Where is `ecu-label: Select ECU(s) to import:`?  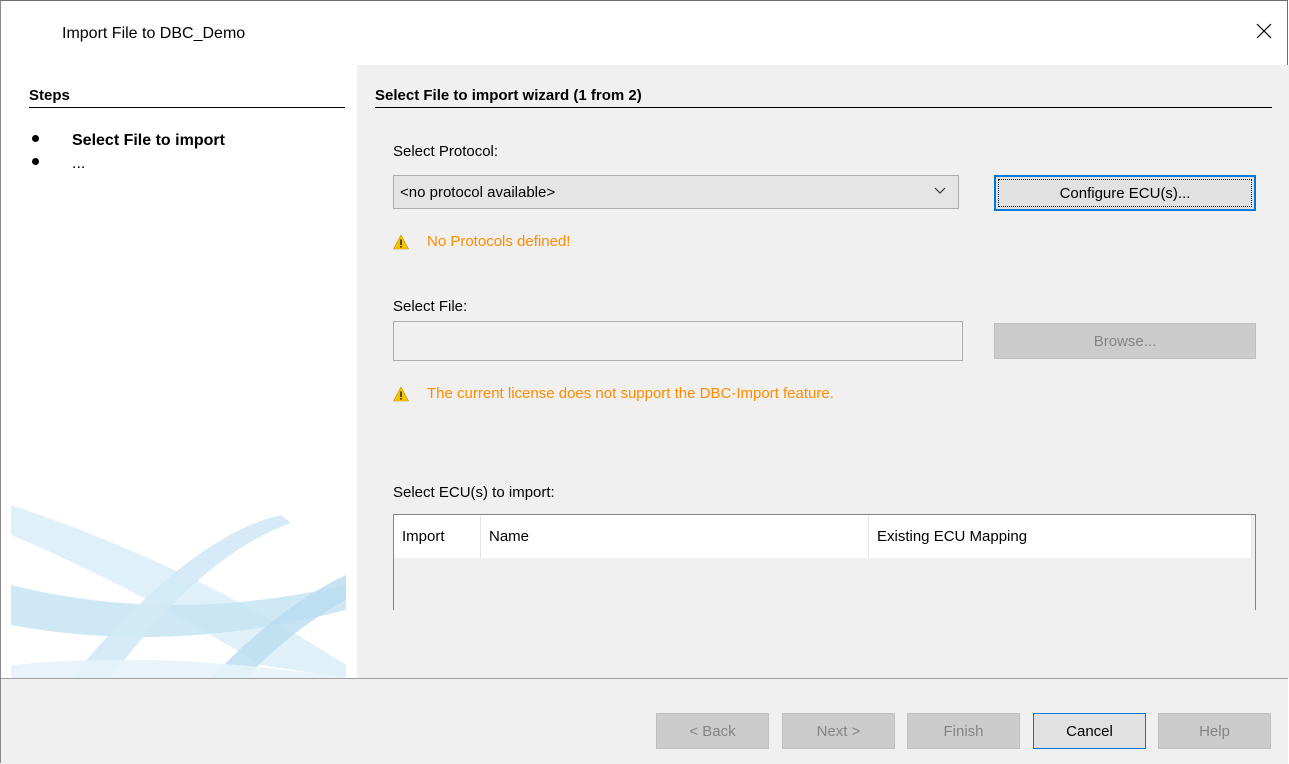 ecu-label: Select ECU(s) to import: is located at coordinates (474, 492).